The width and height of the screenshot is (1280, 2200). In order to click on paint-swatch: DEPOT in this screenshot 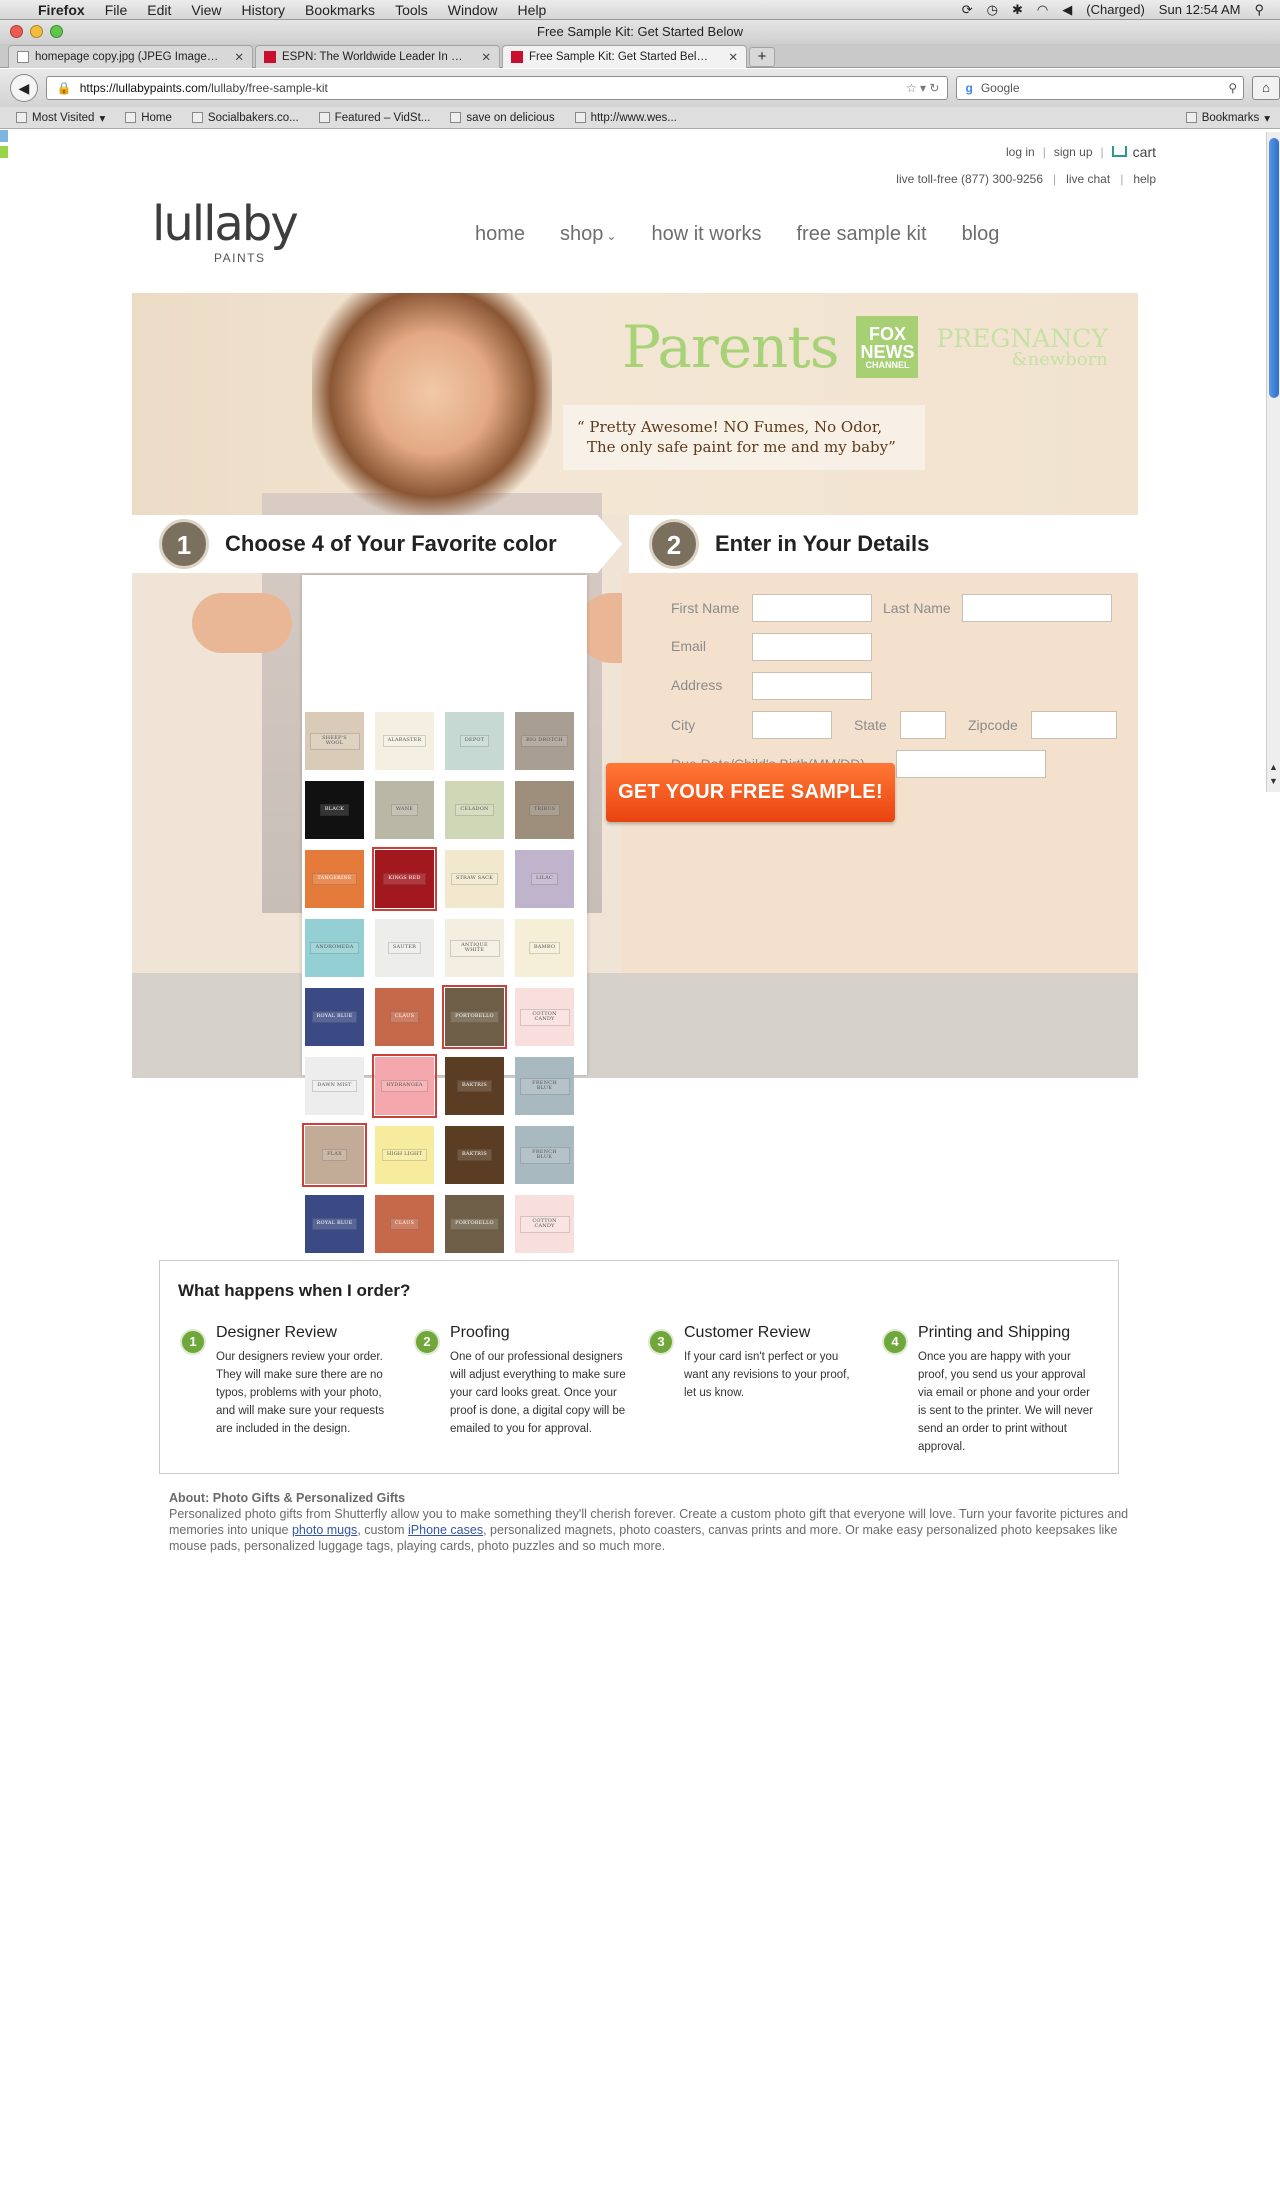, I will do `click(474, 741)`.